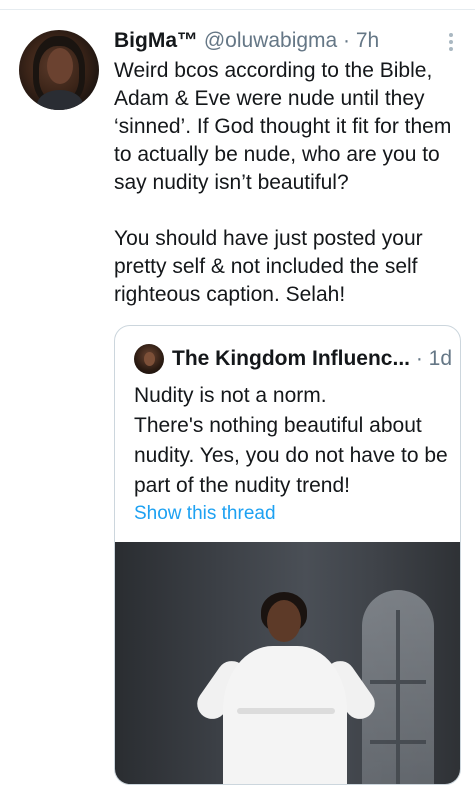 The image size is (475, 785). What do you see at coordinates (431, 358) in the screenshot?
I see `quoted-time: · 1d` at bounding box center [431, 358].